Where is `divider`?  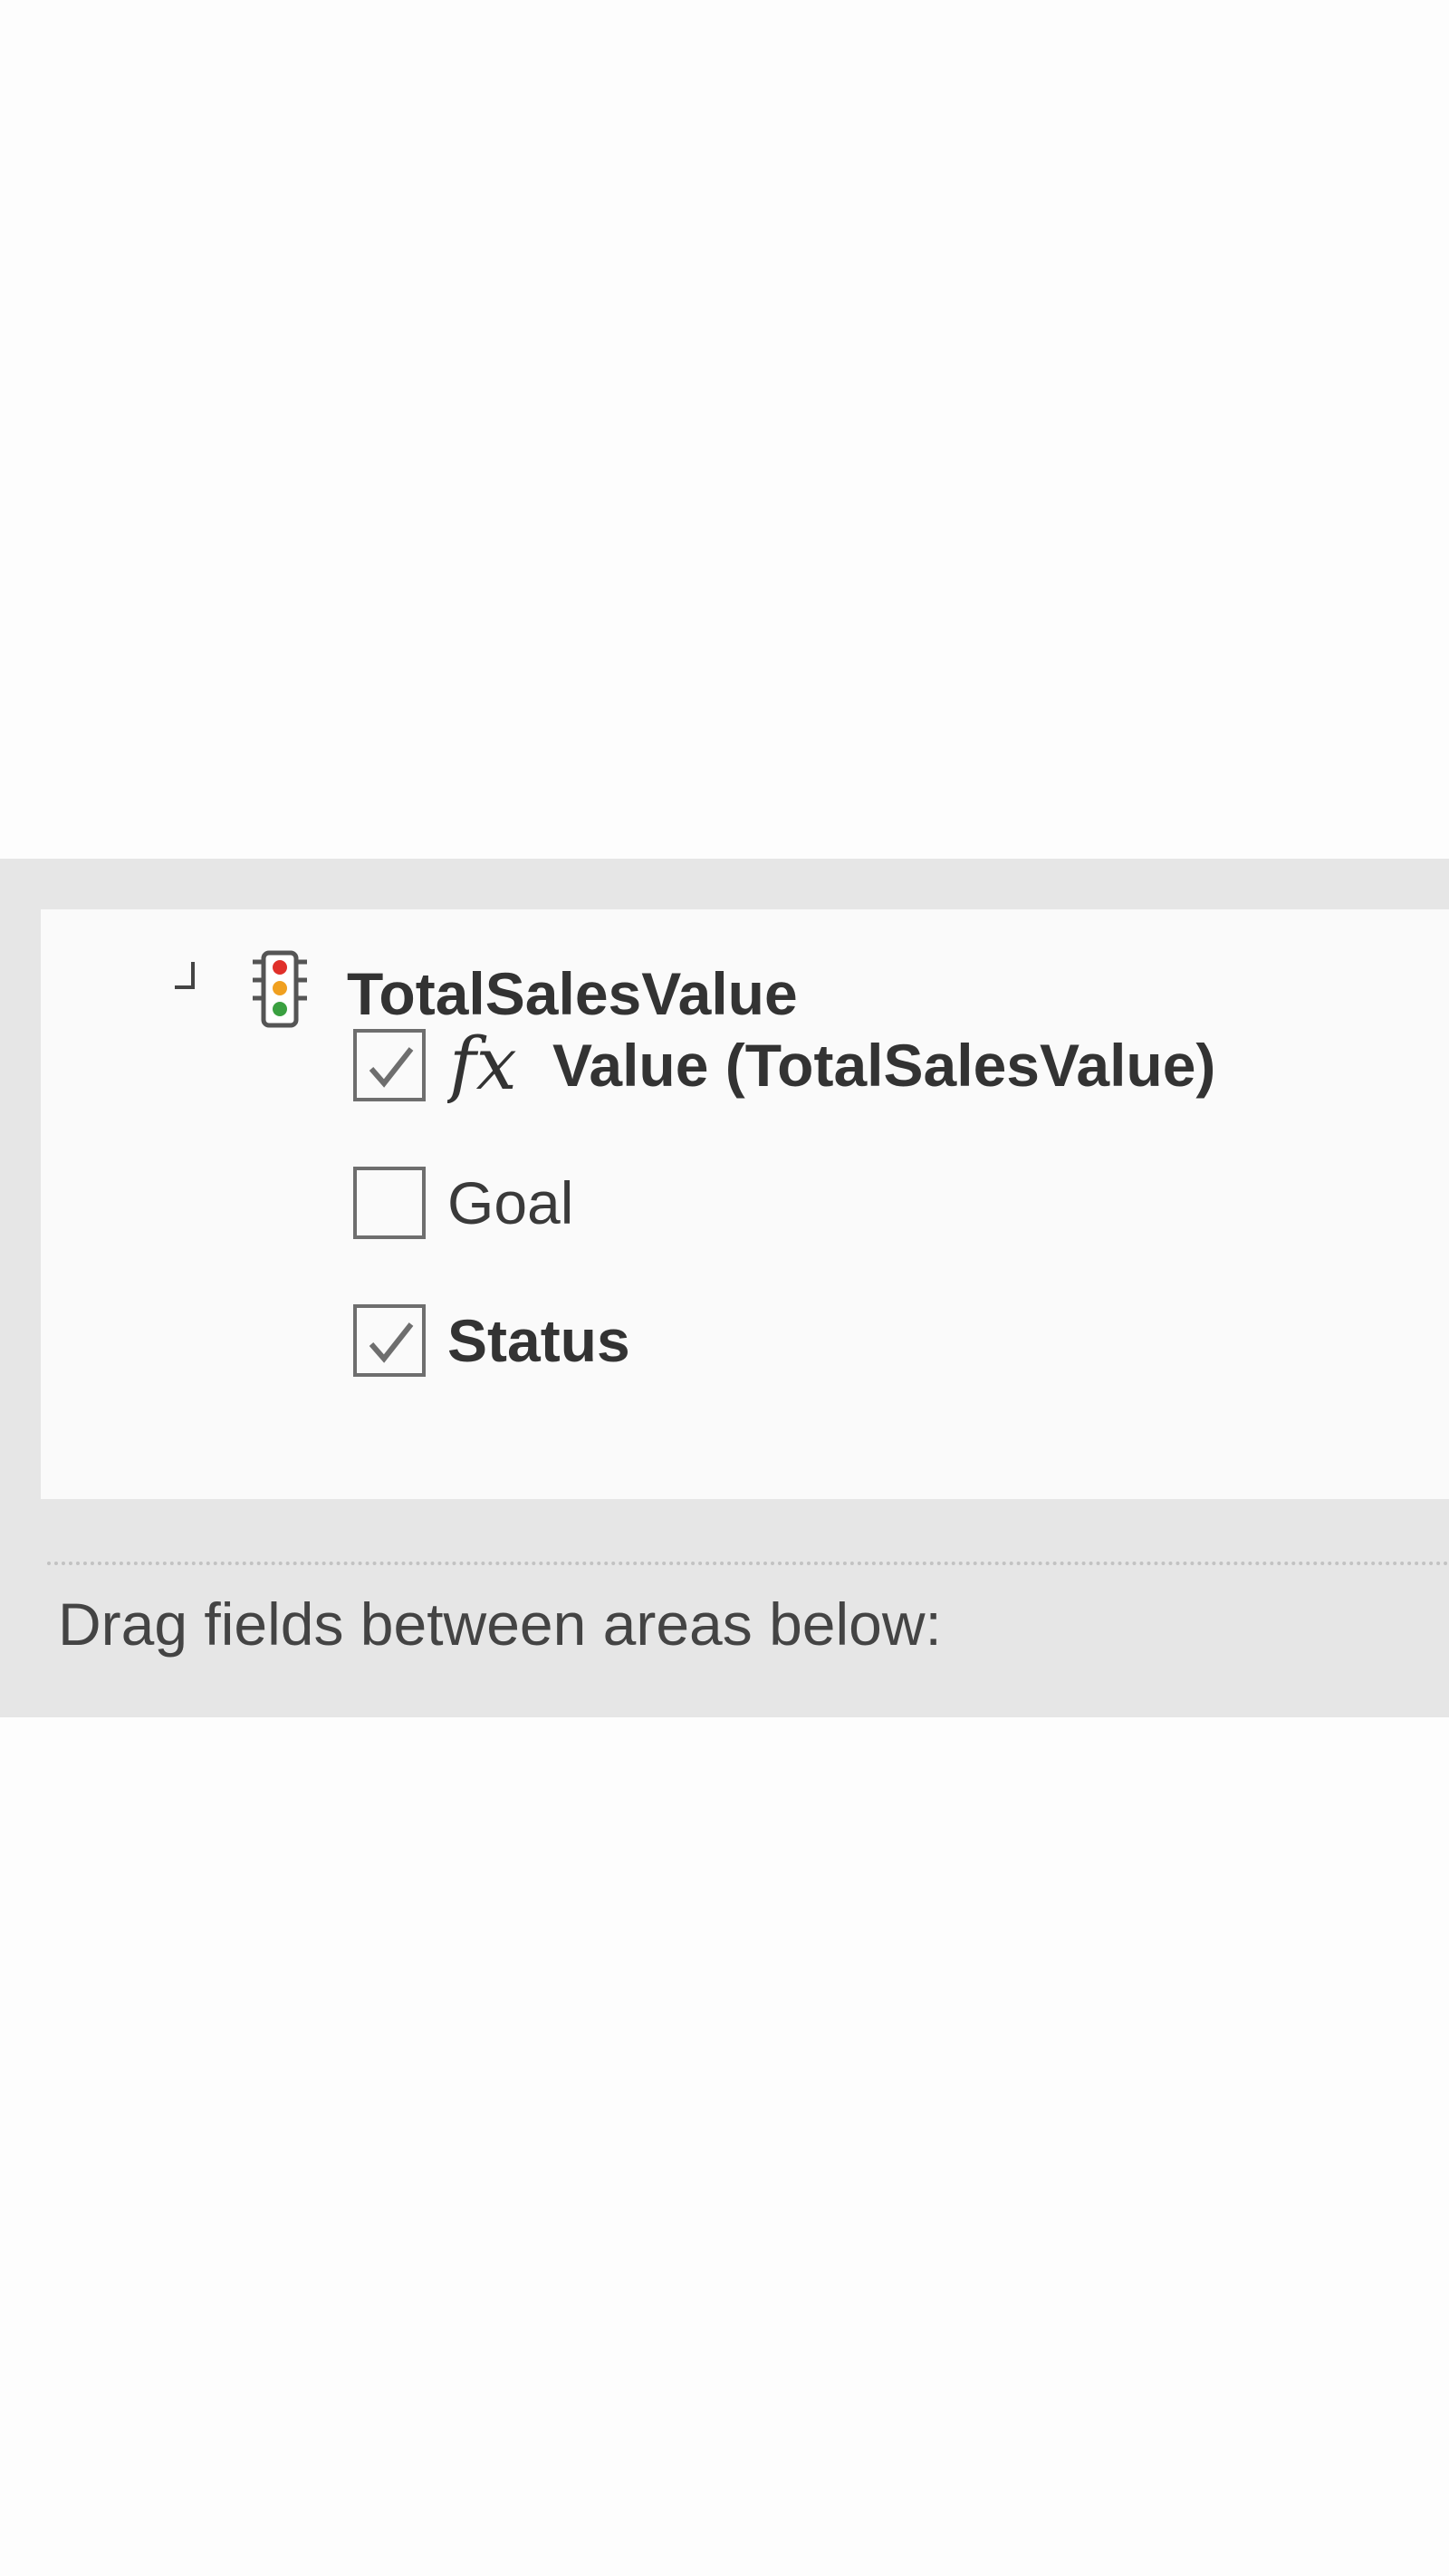 divider is located at coordinates (748, 1563).